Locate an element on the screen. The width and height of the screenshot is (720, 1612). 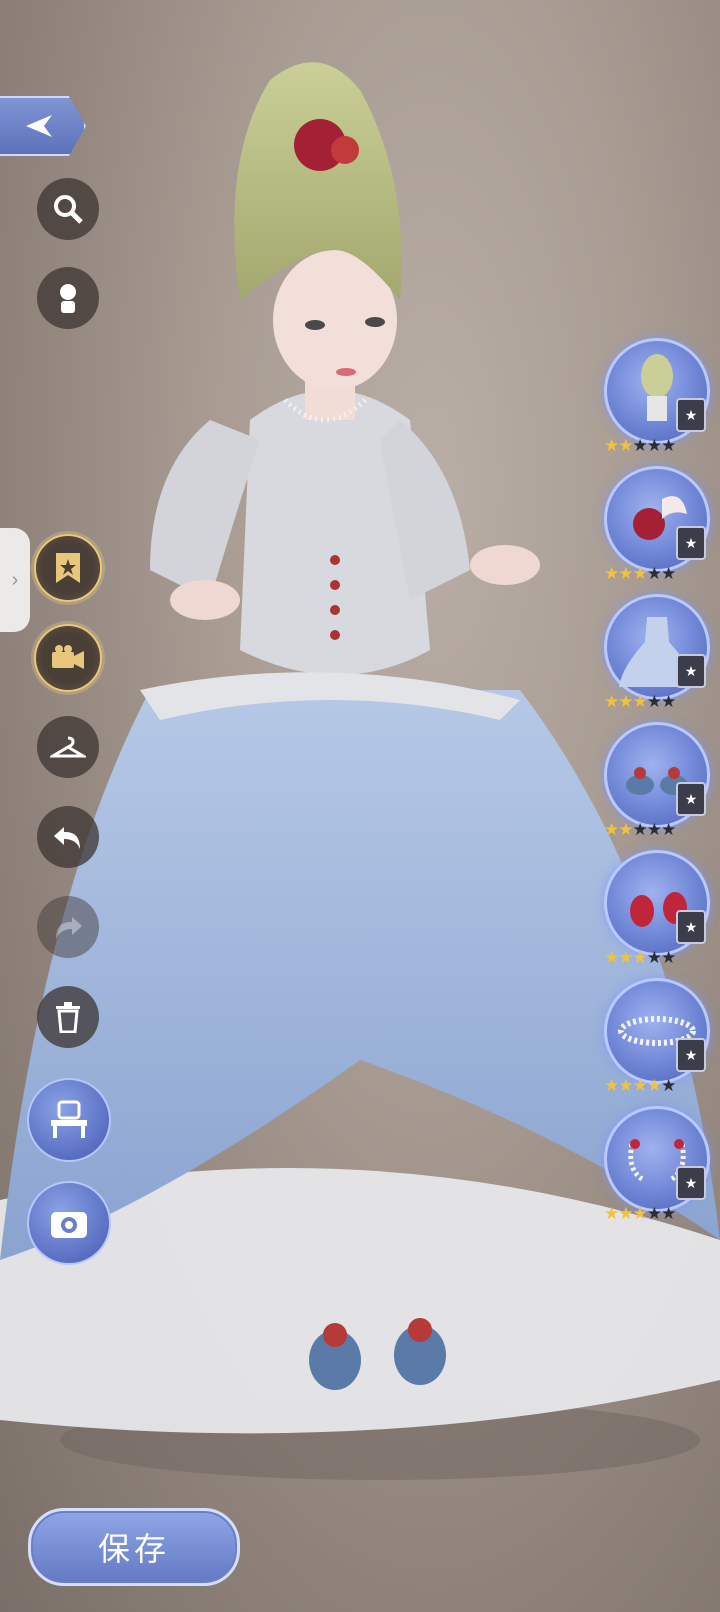
redo-icon is located at coordinates (69, 928).